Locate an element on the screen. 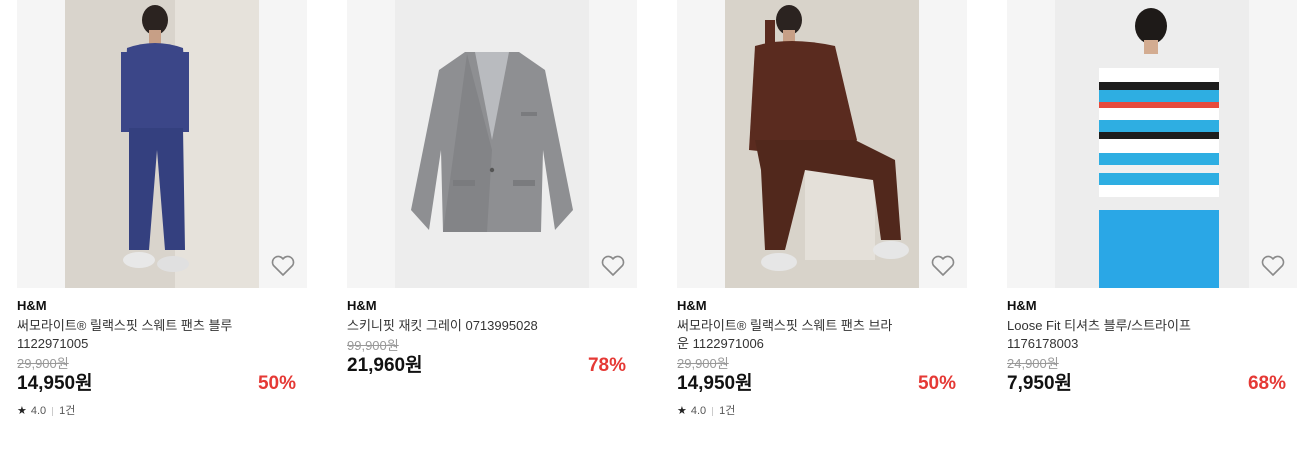 Image resolution: width=1312 pixels, height=450 pixels. original-price: 24,900원 is located at coordinates (1033, 363).